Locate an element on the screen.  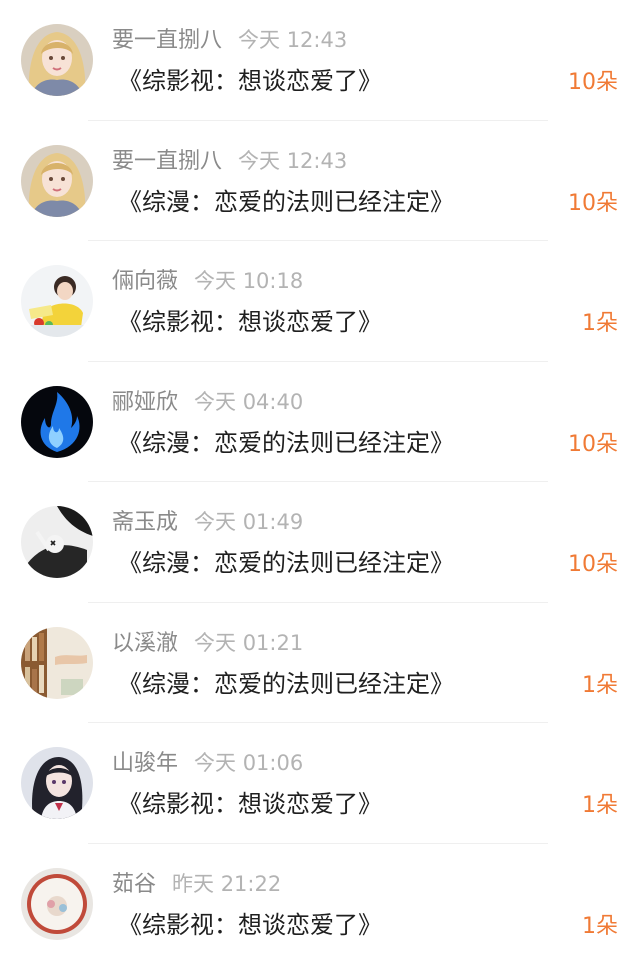
list-item: 倆向薇今天 10:18 《综影视：想谈恋爱了》 1朵 is located at coordinates (320, 301).